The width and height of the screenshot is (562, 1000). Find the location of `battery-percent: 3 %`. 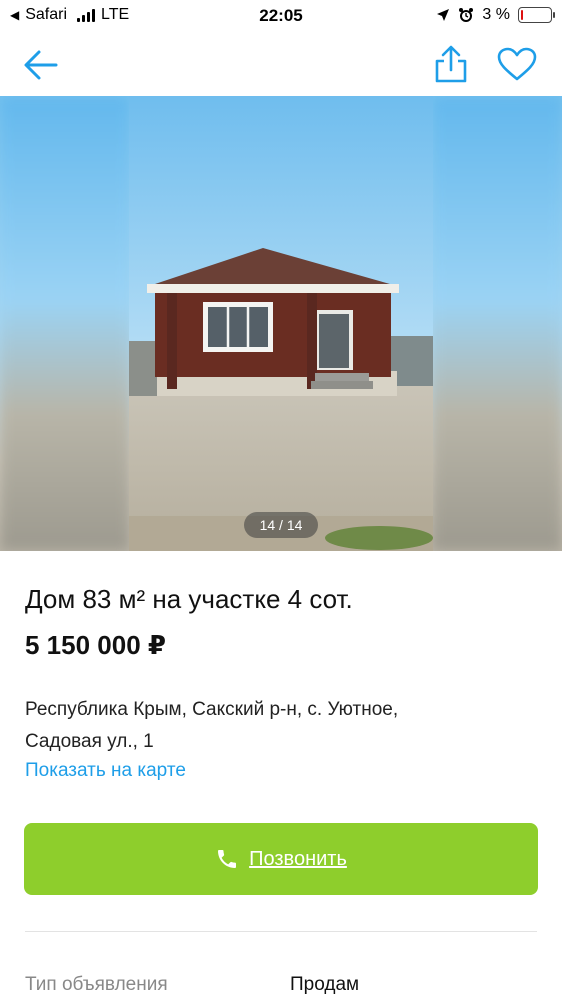

battery-percent: 3 % is located at coordinates (496, 14).